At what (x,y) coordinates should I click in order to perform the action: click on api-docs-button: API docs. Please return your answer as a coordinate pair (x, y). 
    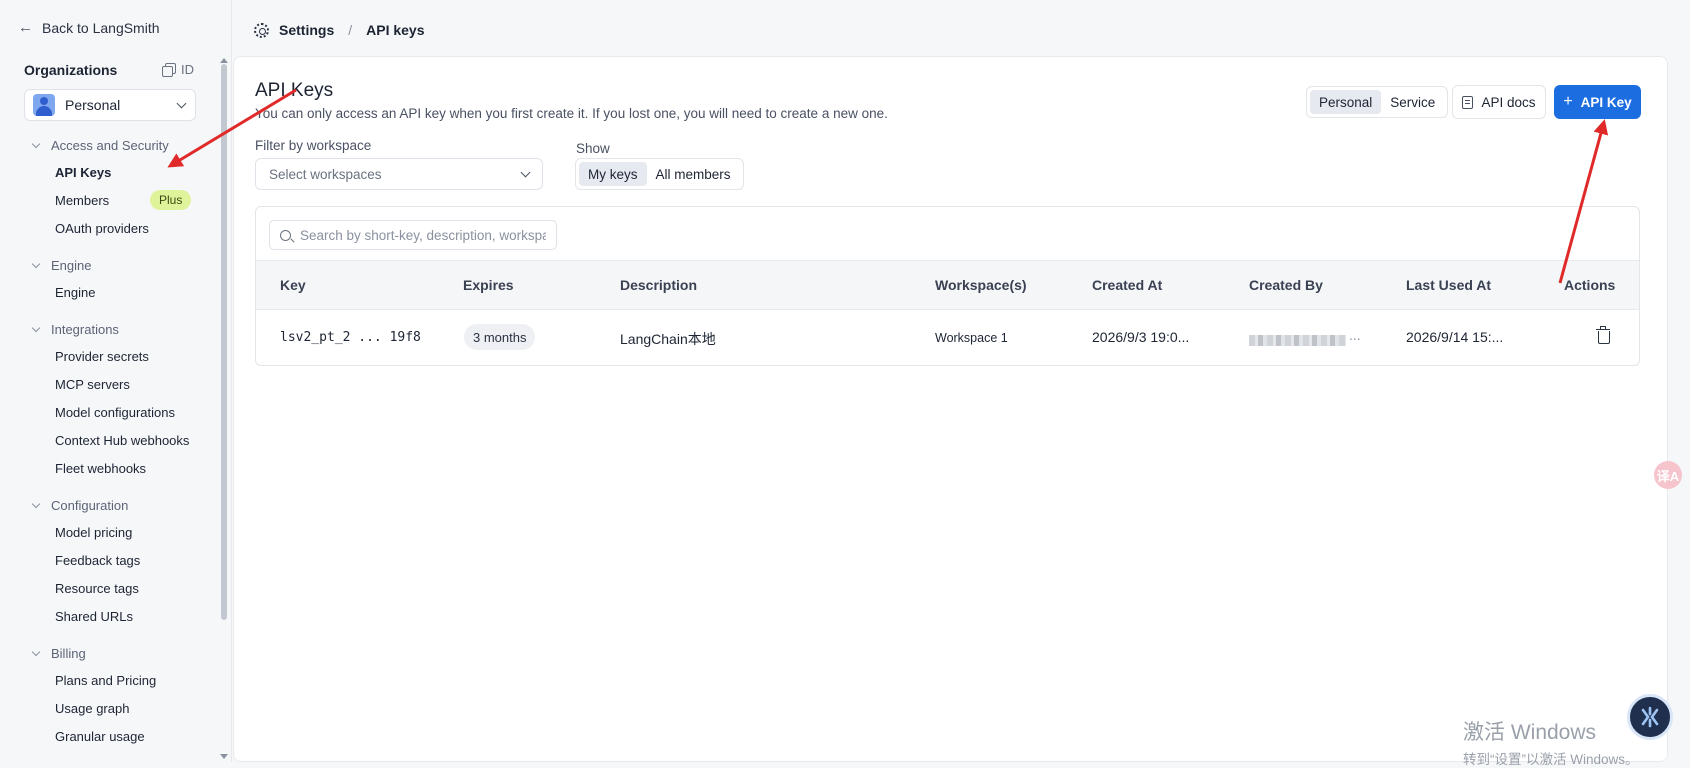
    Looking at the image, I should click on (1499, 102).